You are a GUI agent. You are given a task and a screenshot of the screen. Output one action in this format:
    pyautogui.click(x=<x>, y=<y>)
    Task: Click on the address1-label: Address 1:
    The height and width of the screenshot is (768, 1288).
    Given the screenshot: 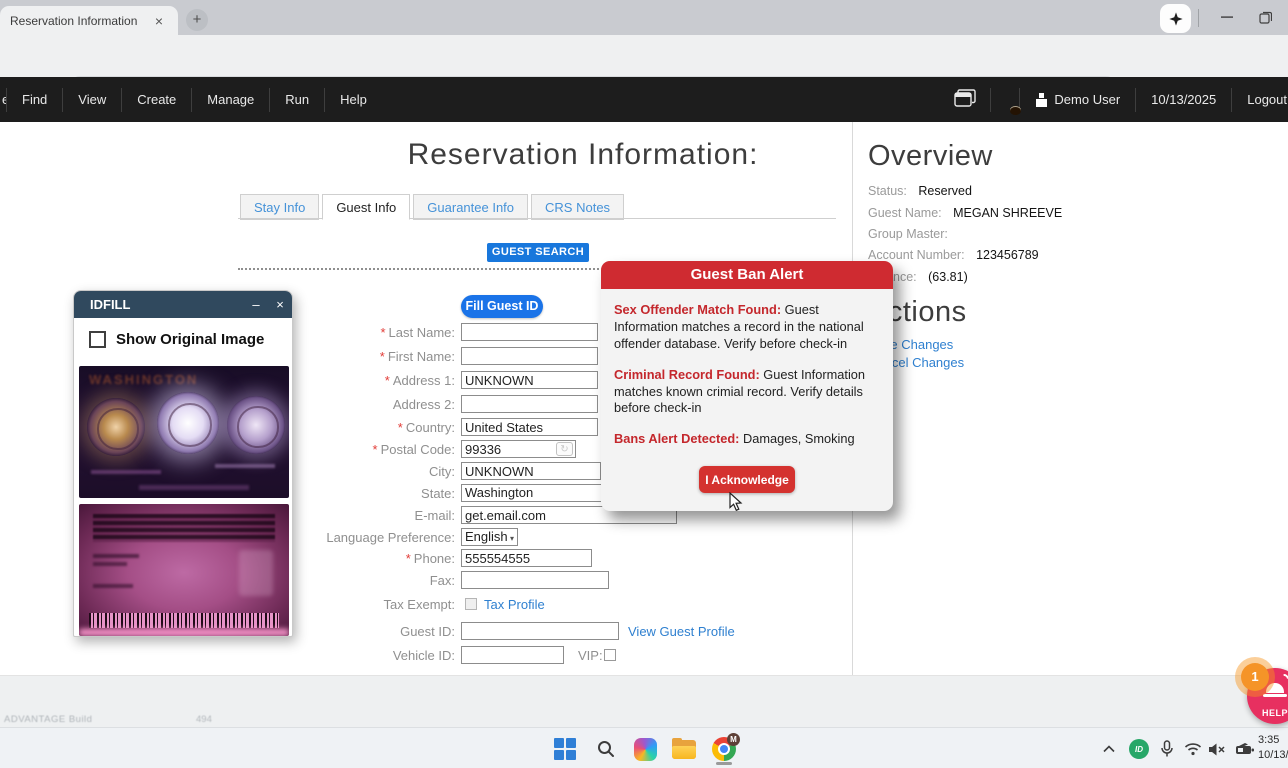 What is the action you would take?
    pyautogui.click(x=423, y=380)
    